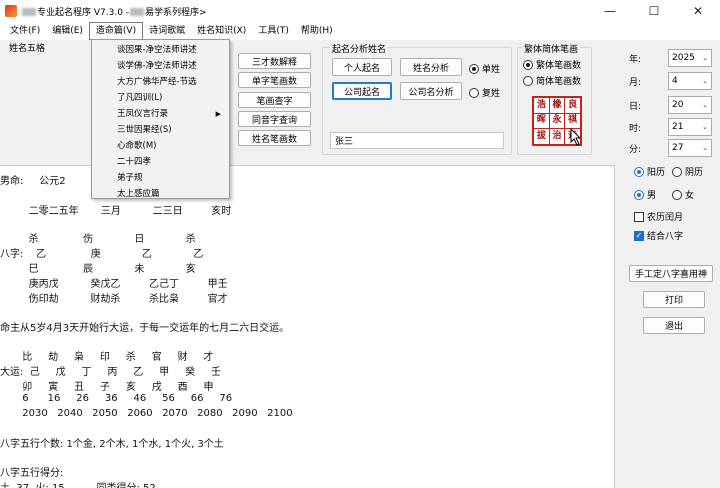 The height and width of the screenshot is (488, 720). I want to click on output-line: 命主从5岁4月3天开始行大运，于每一交运年的七月二六日交运。, so click(145, 328).